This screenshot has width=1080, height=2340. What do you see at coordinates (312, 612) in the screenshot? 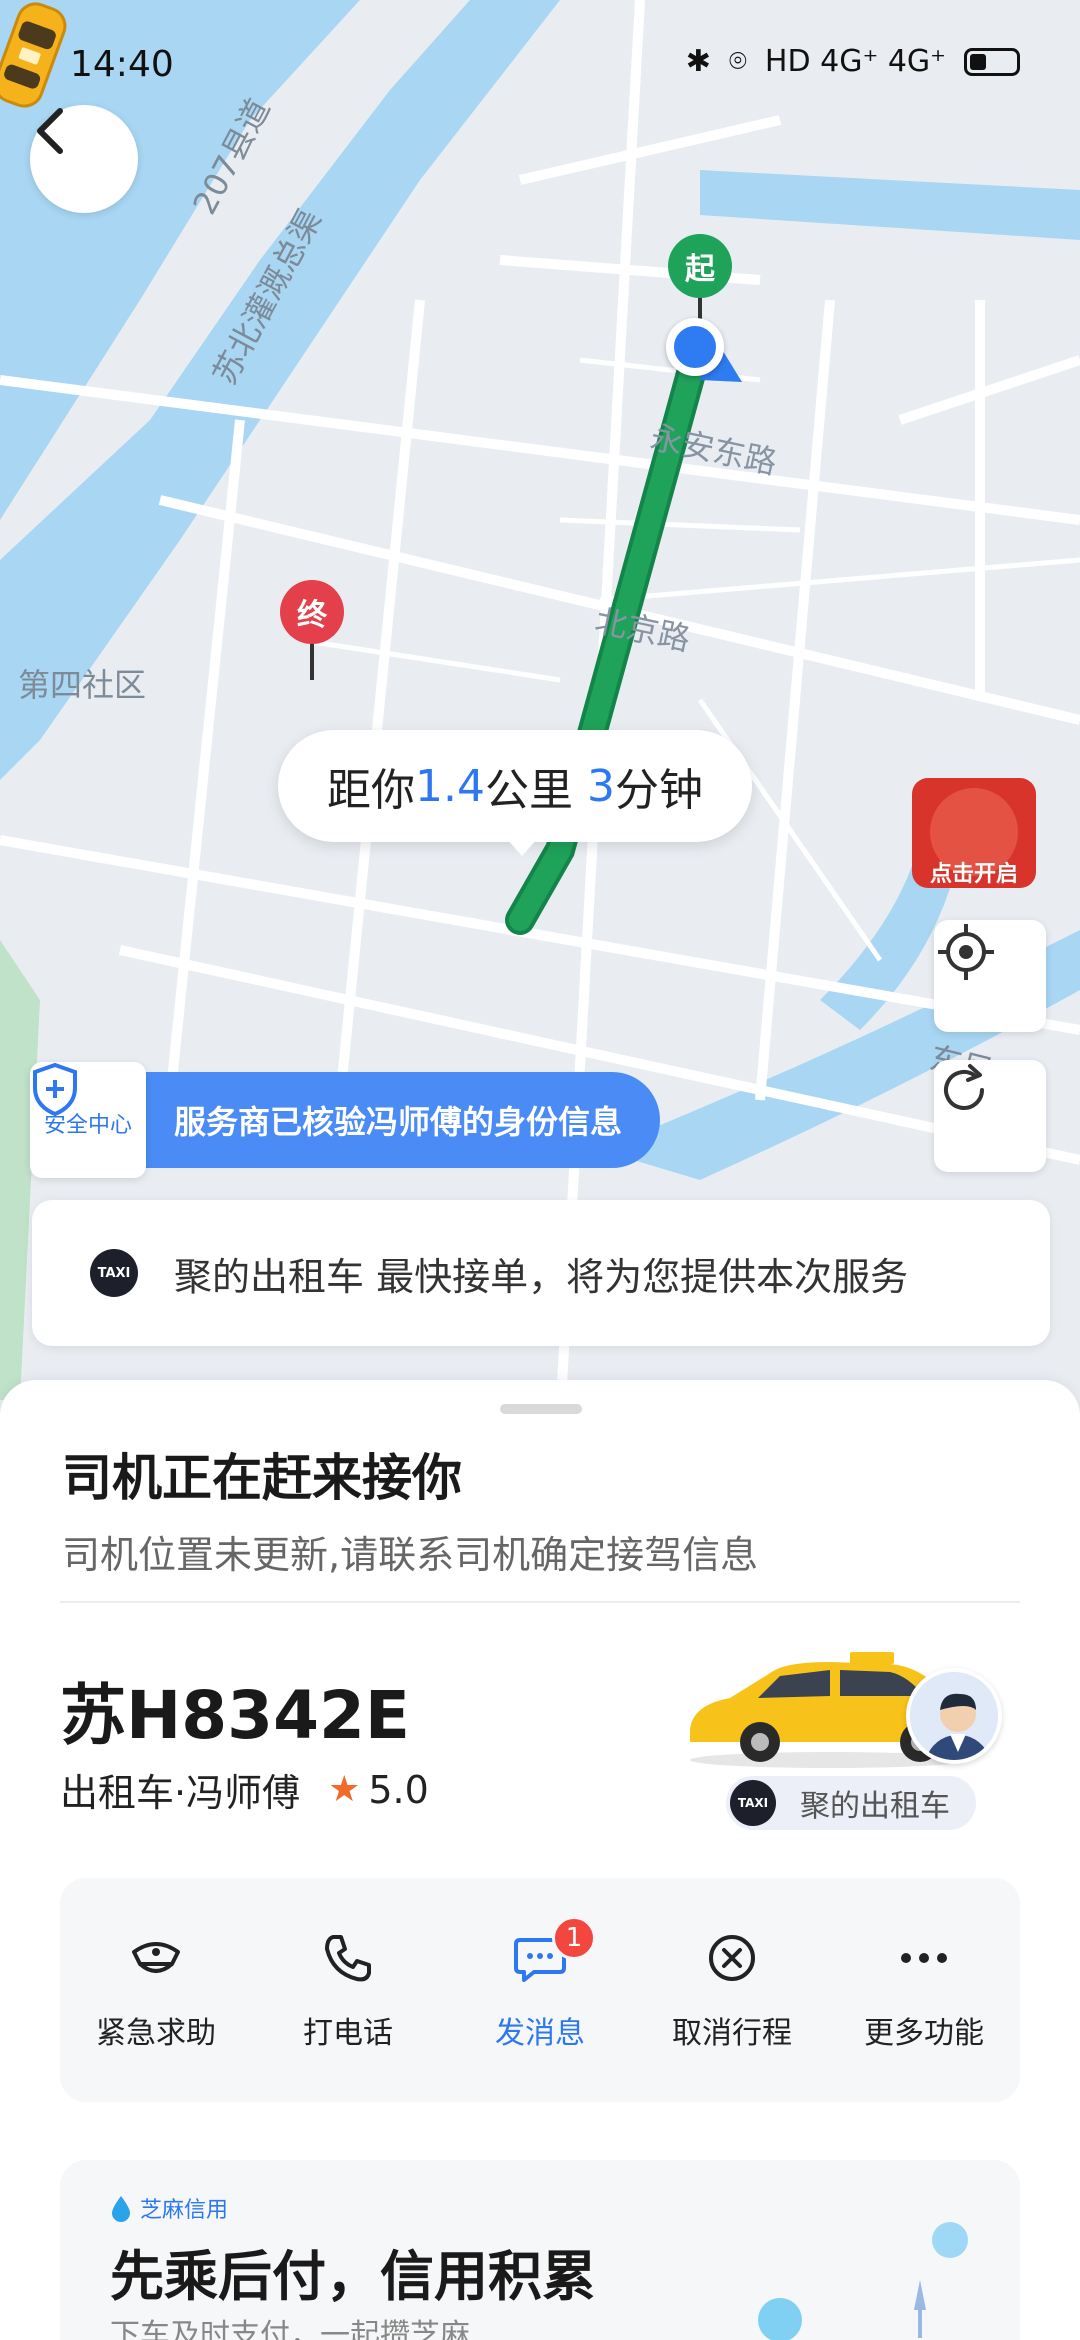
I see `end-pin: 终` at bounding box center [312, 612].